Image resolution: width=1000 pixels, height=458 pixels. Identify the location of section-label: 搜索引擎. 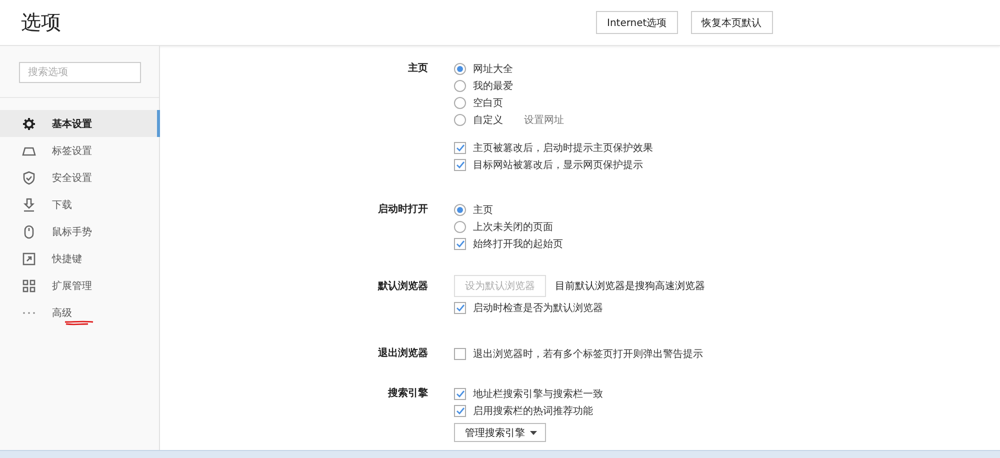
(407, 393).